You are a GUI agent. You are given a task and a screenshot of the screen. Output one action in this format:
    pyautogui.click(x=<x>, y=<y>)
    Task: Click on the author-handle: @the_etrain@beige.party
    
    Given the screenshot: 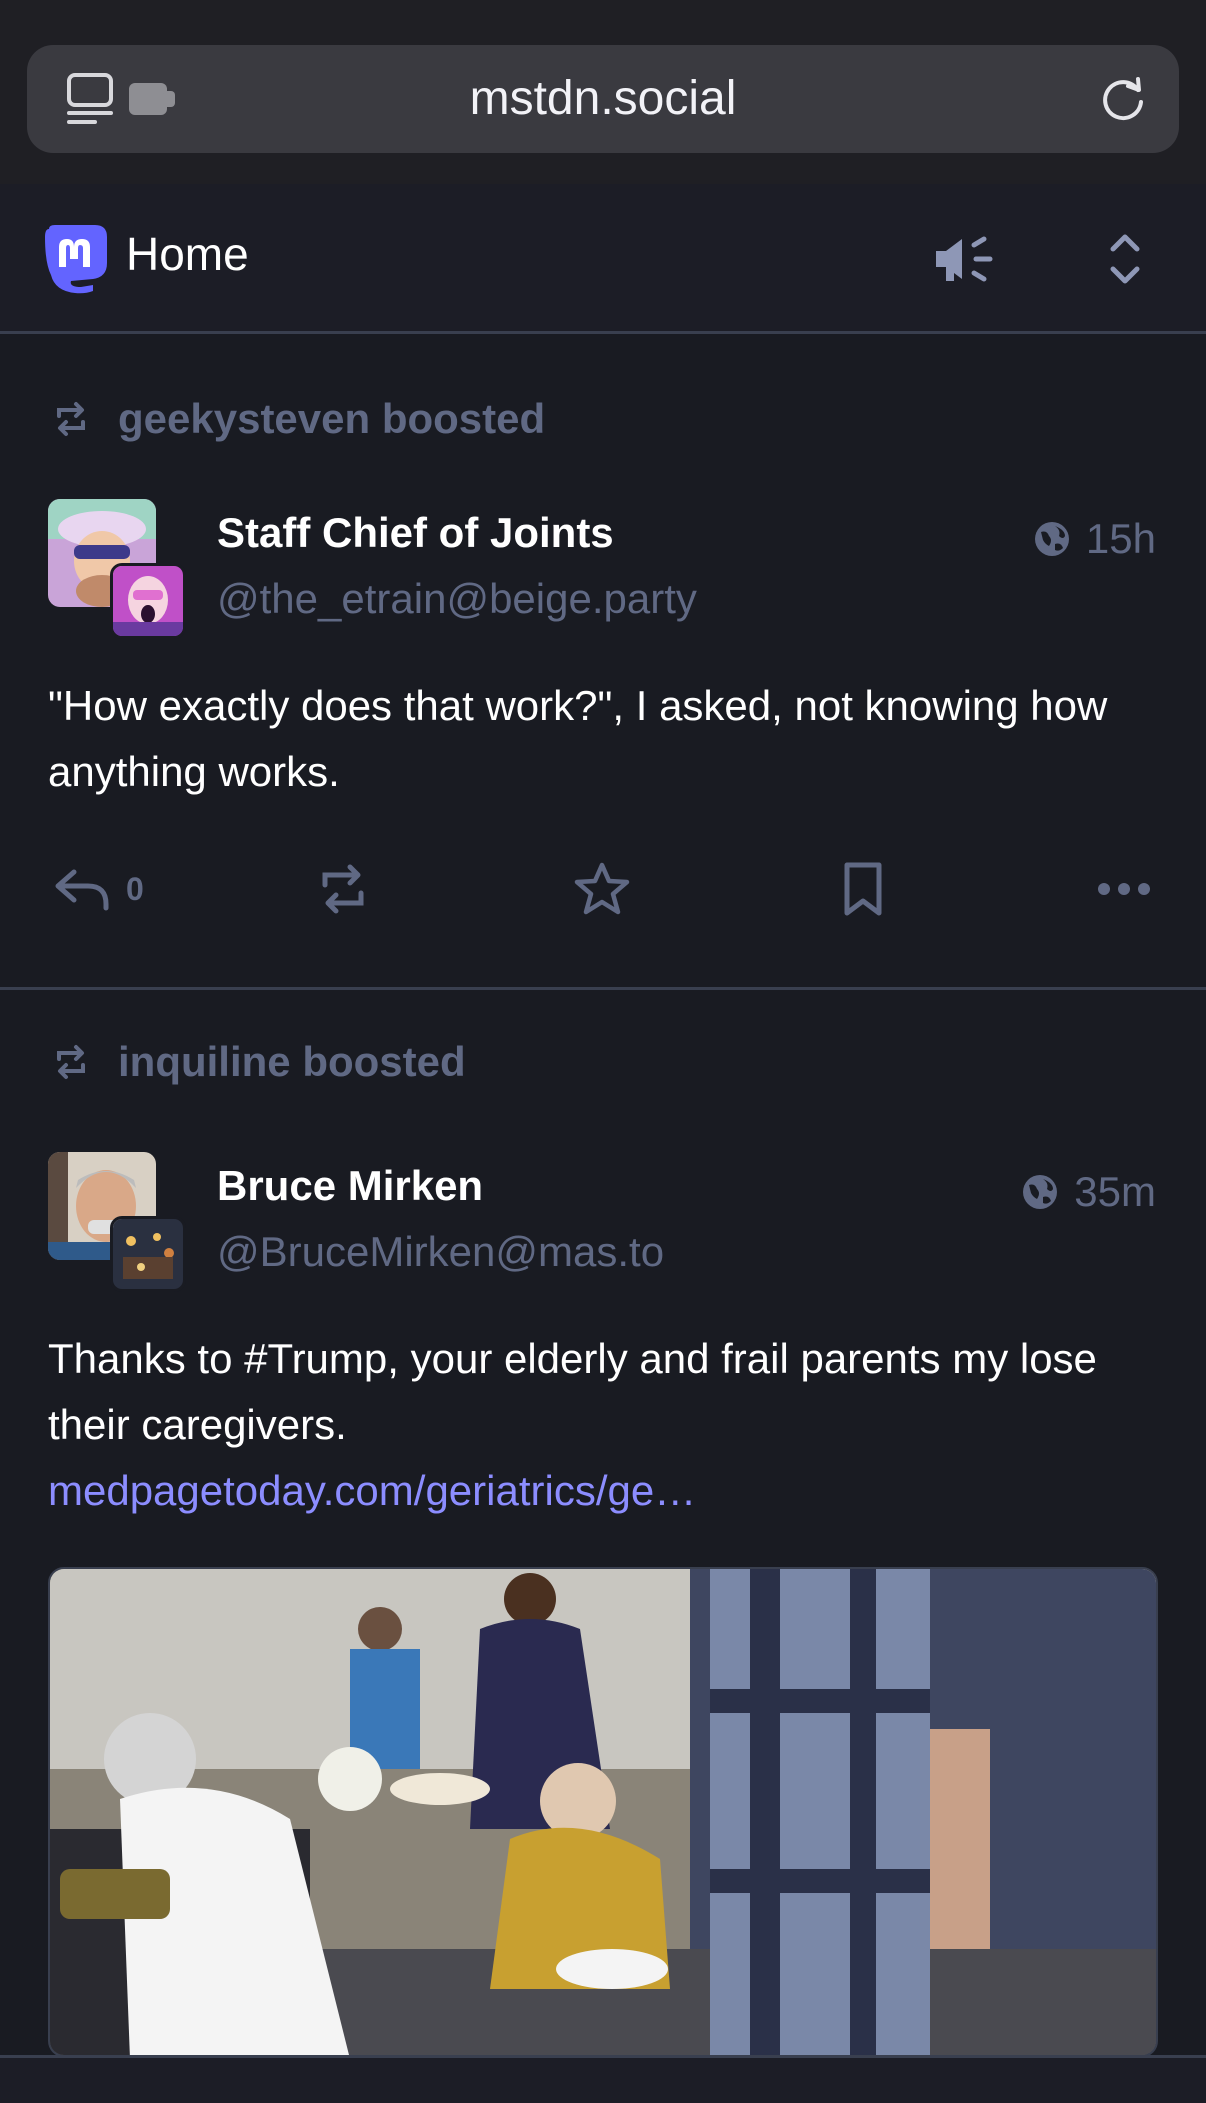 What is the action you would take?
    pyautogui.click(x=457, y=599)
    